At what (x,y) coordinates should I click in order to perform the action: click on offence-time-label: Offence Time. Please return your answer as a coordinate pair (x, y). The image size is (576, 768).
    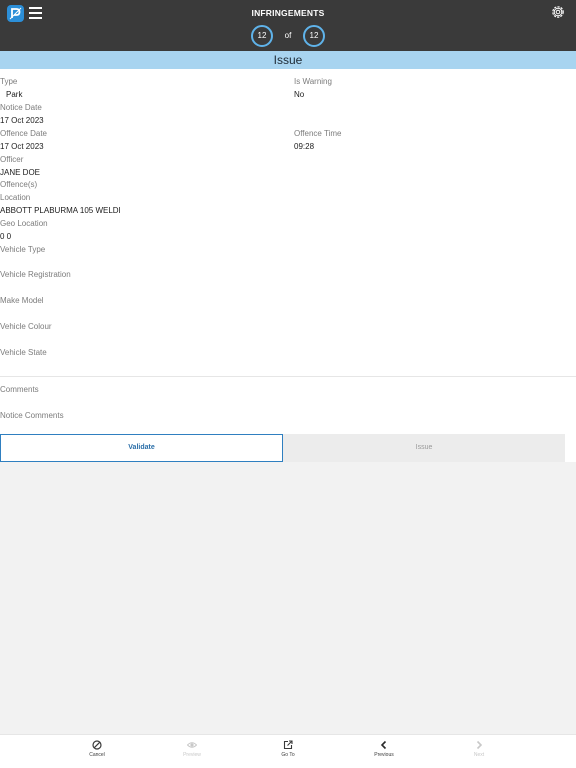
    Looking at the image, I should click on (318, 133).